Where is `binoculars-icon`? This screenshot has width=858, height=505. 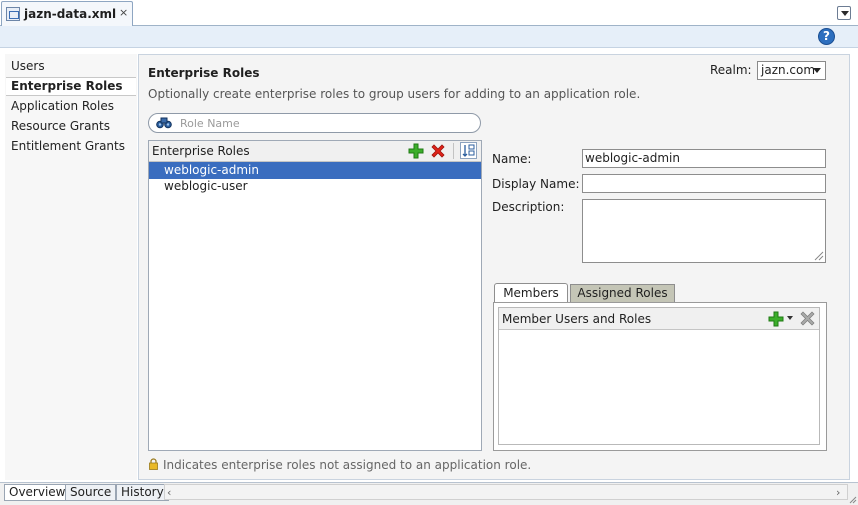
binoculars-icon is located at coordinates (164, 123).